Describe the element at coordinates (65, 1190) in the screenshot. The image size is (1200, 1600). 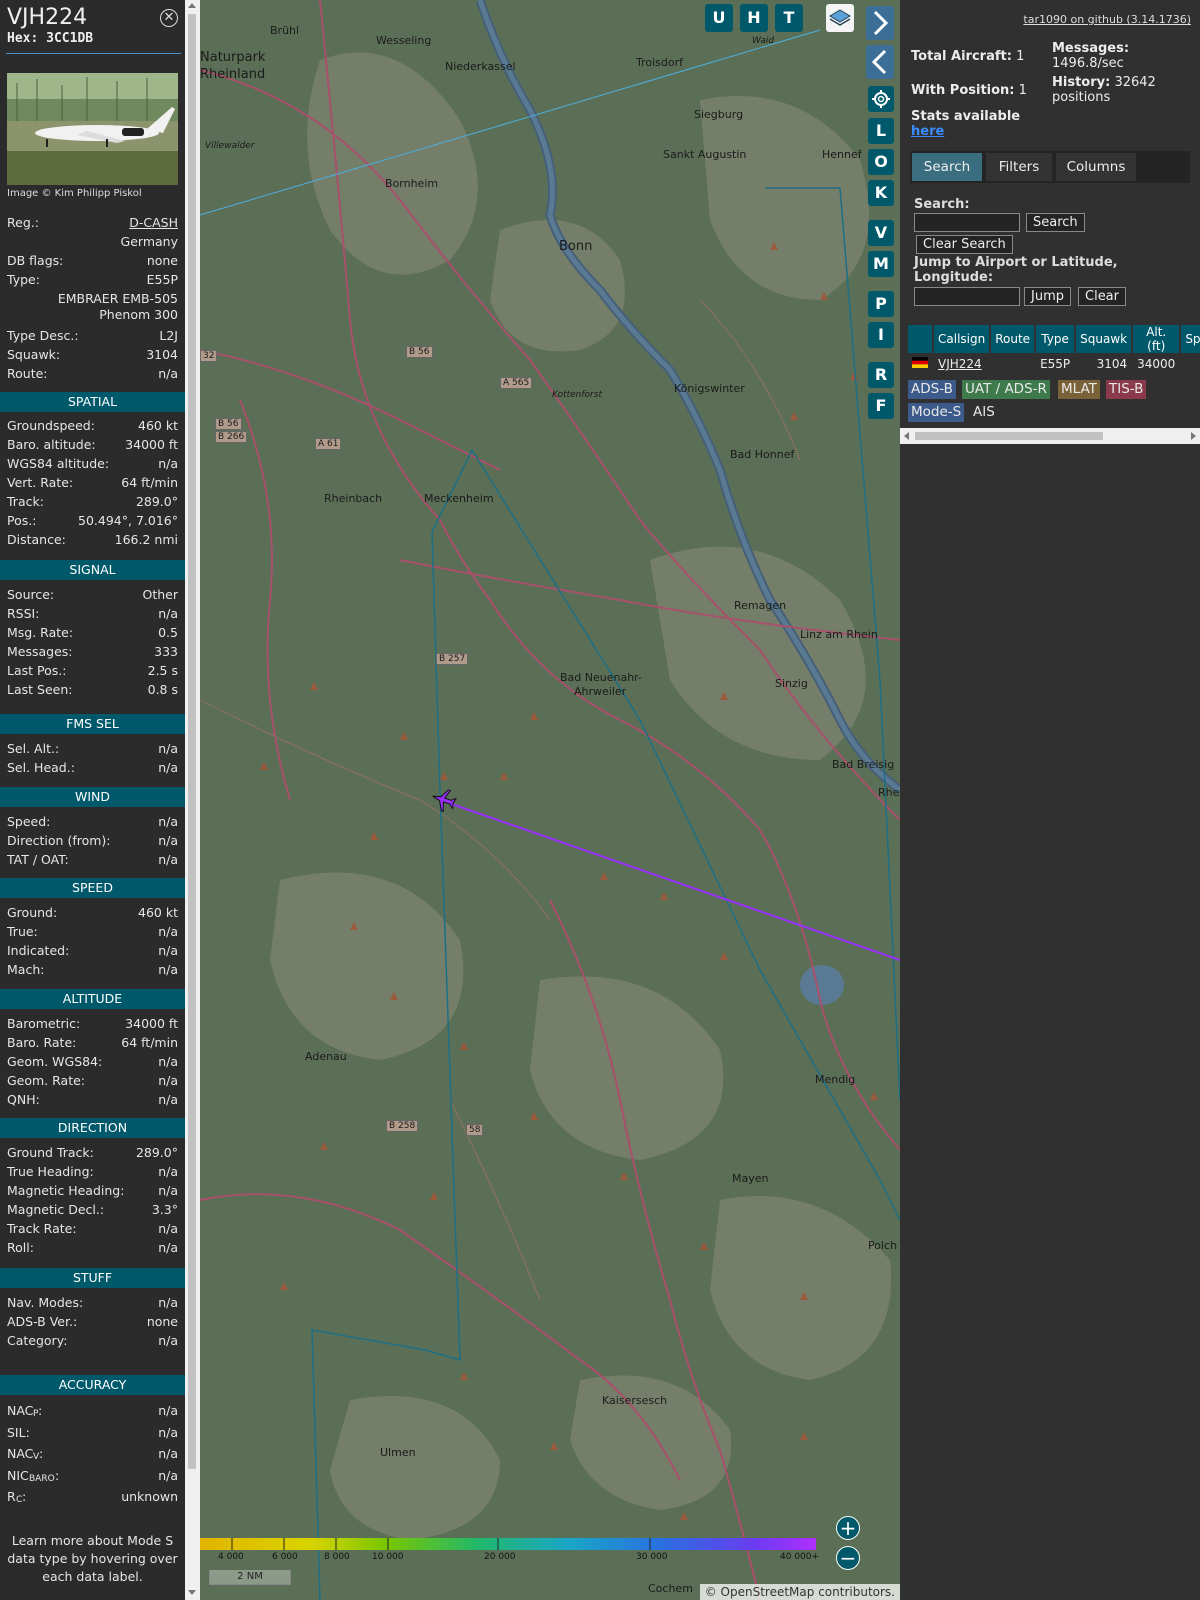
I see `info-label: Magnetic Heading:` at that location.